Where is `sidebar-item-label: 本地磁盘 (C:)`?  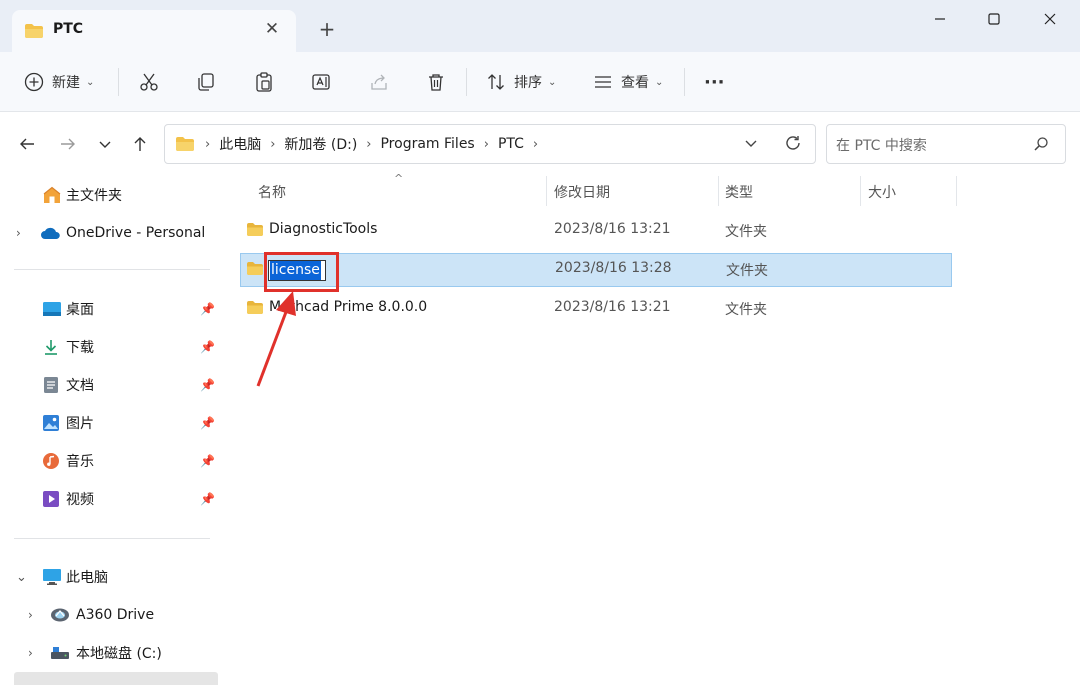
sidebar-item-label: 本地磁盘 (C:) is located at coordinates (119, 654).